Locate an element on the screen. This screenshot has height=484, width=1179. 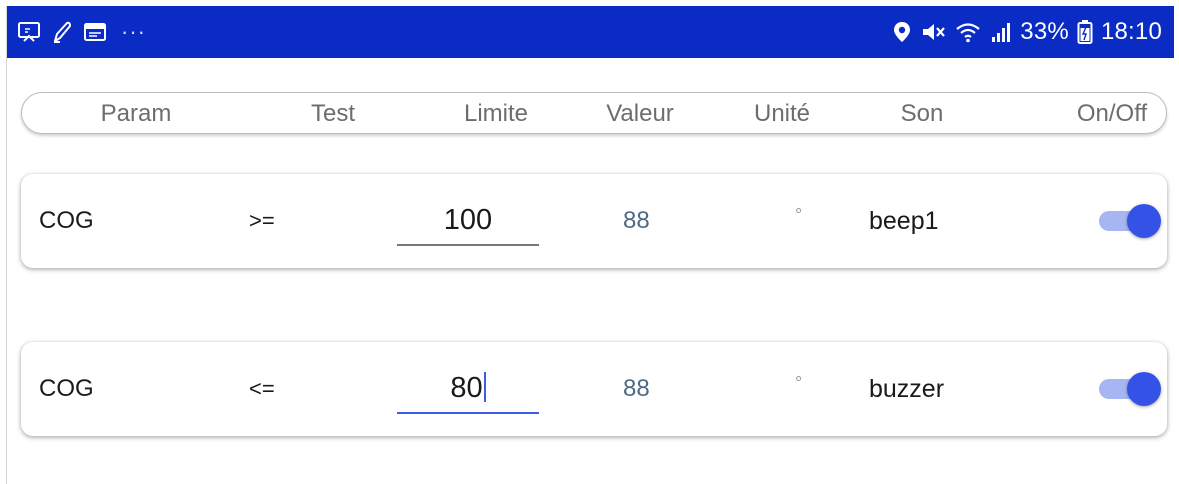
wifi-icon is located at coordinates (968, 32).